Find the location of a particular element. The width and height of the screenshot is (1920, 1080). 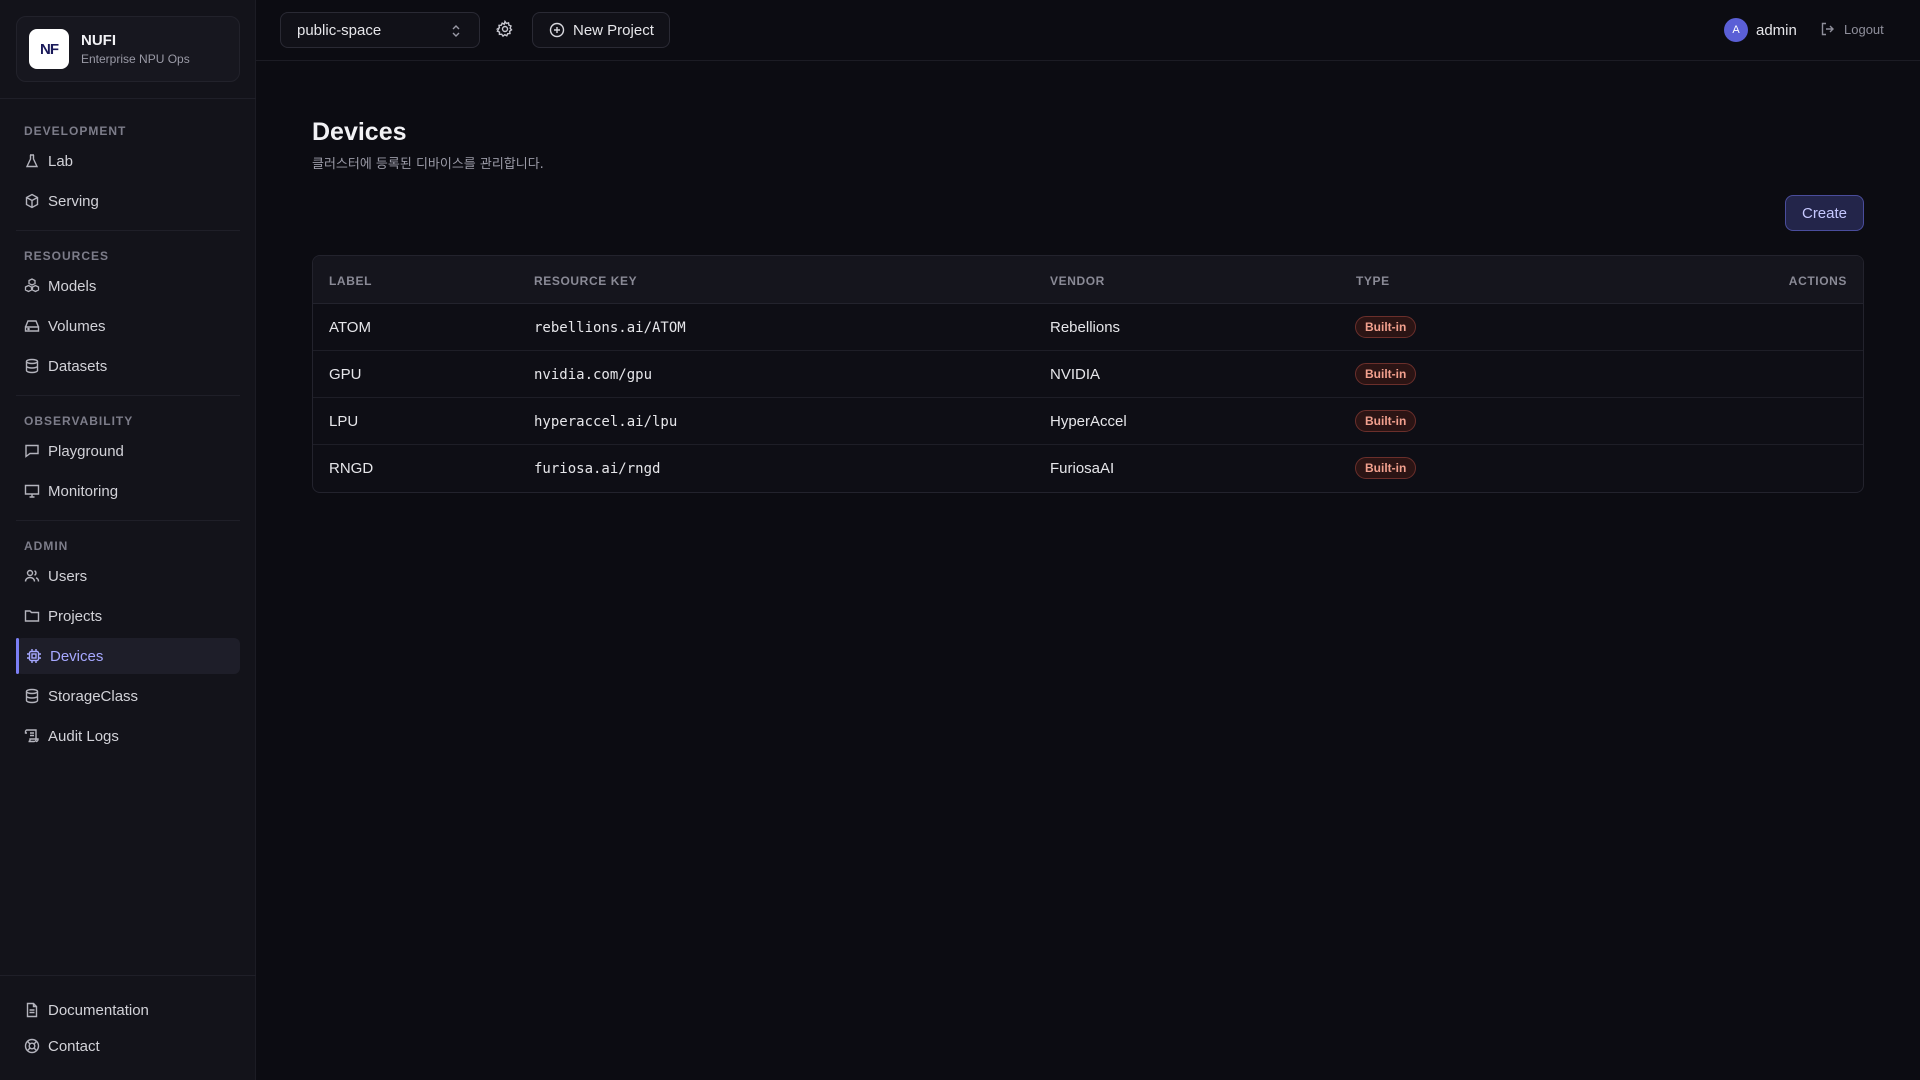

sidebar-item-contact: Contact is located at coordinates (128, 1046).